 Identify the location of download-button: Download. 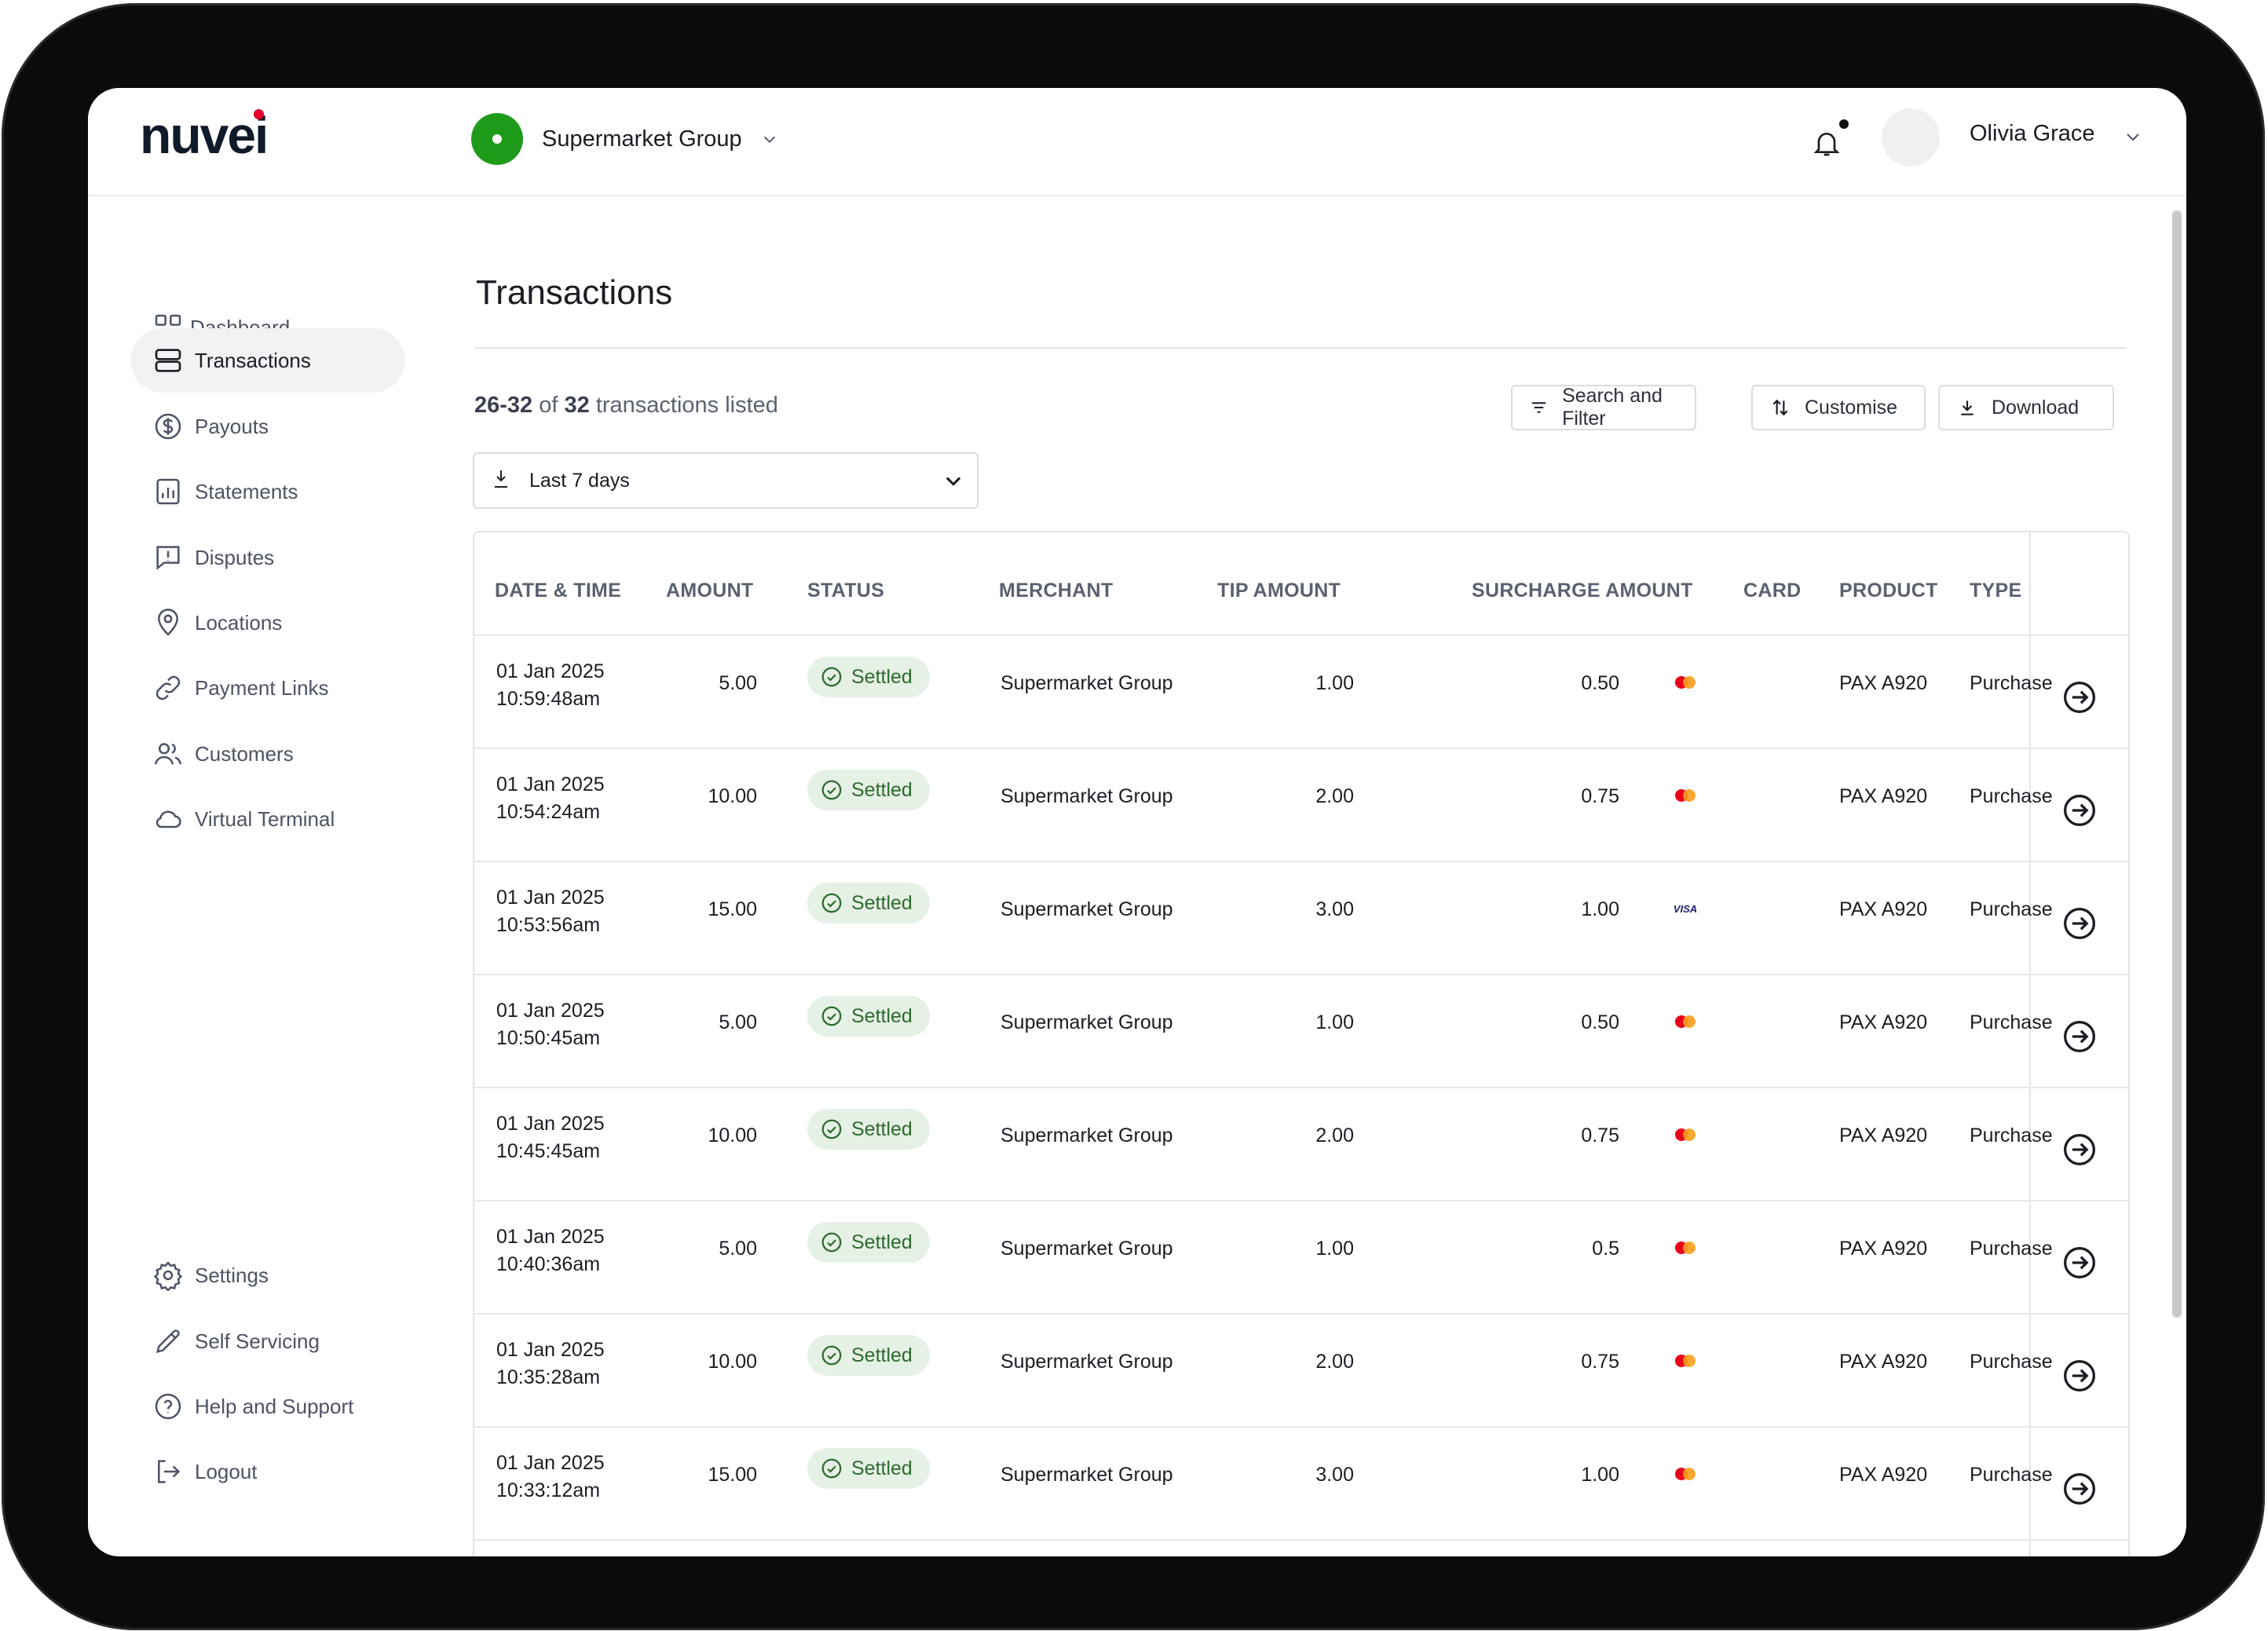
(2026, 408).